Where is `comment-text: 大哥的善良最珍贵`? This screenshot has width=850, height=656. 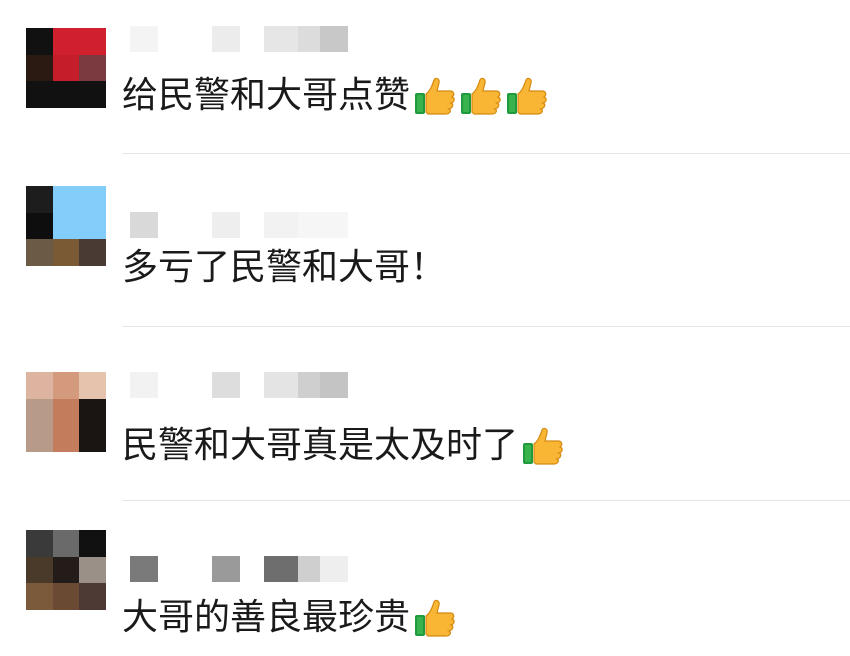
comment-text: 大哥的善良最珍贵 is located at coordinates (289, 618).